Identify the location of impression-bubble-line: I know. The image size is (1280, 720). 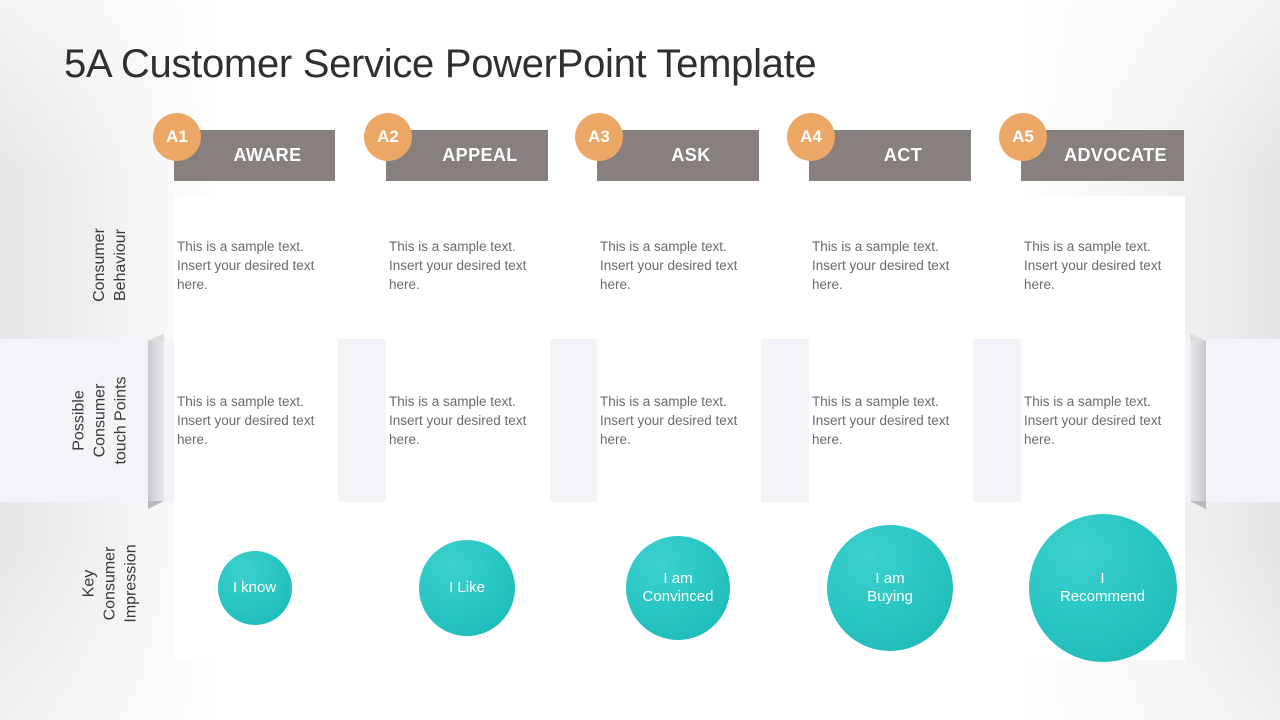
(254, 587).